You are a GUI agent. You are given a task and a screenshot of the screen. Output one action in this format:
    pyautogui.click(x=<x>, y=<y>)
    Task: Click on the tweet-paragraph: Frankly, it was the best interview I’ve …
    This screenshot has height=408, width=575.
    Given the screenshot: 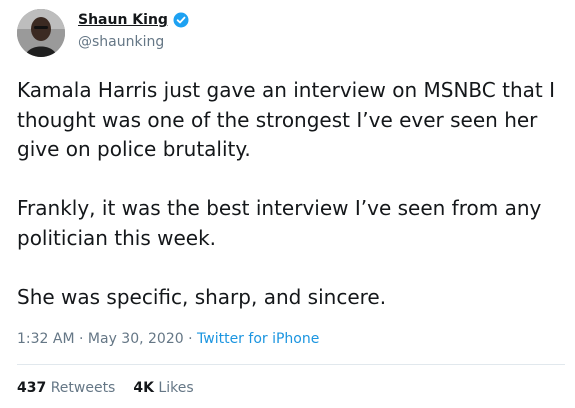 What is the action you would take?
    pyautogui.click(x=279, y=223)
    